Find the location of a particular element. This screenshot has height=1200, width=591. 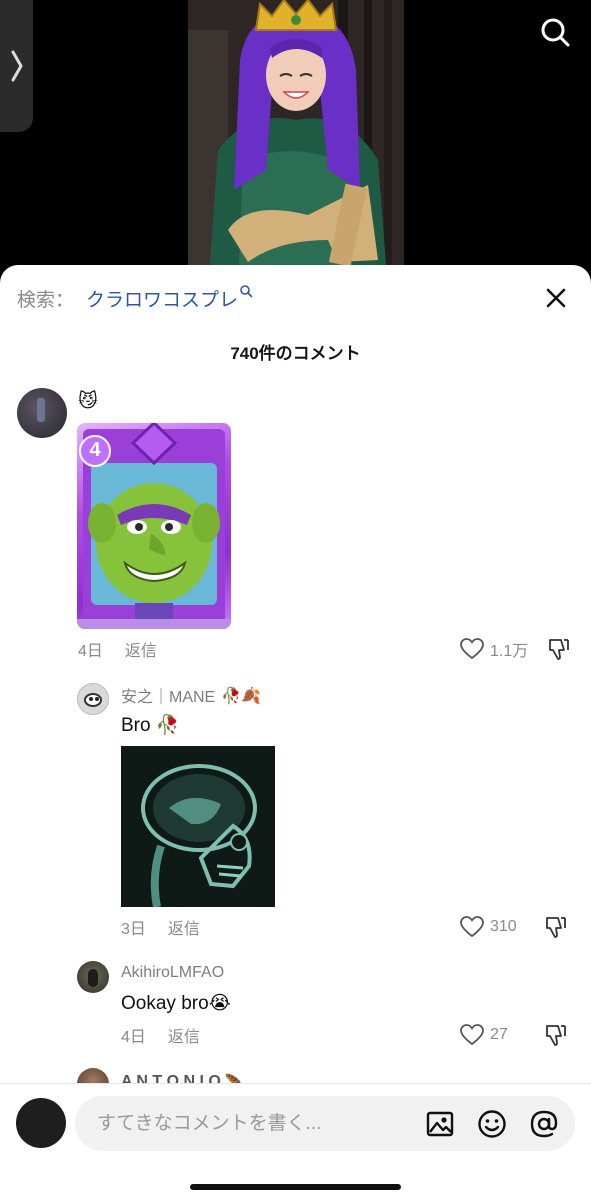

close-icon is located at coordinates (556, 298).